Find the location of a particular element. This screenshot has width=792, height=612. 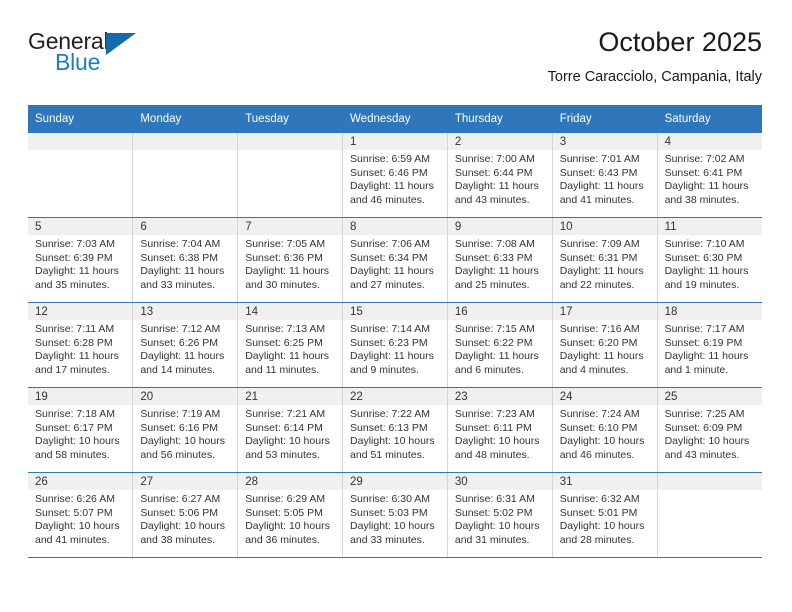

day-cell-content is located at coordinates (80, 175).